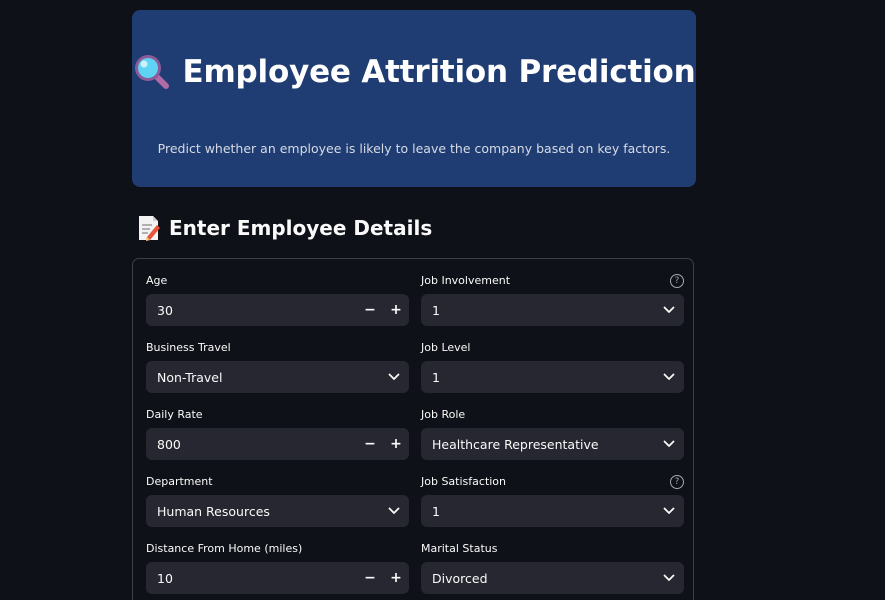  Describe the element at coordinates (251, 578) in the screenshot. I see `input-value: 10` at that location.